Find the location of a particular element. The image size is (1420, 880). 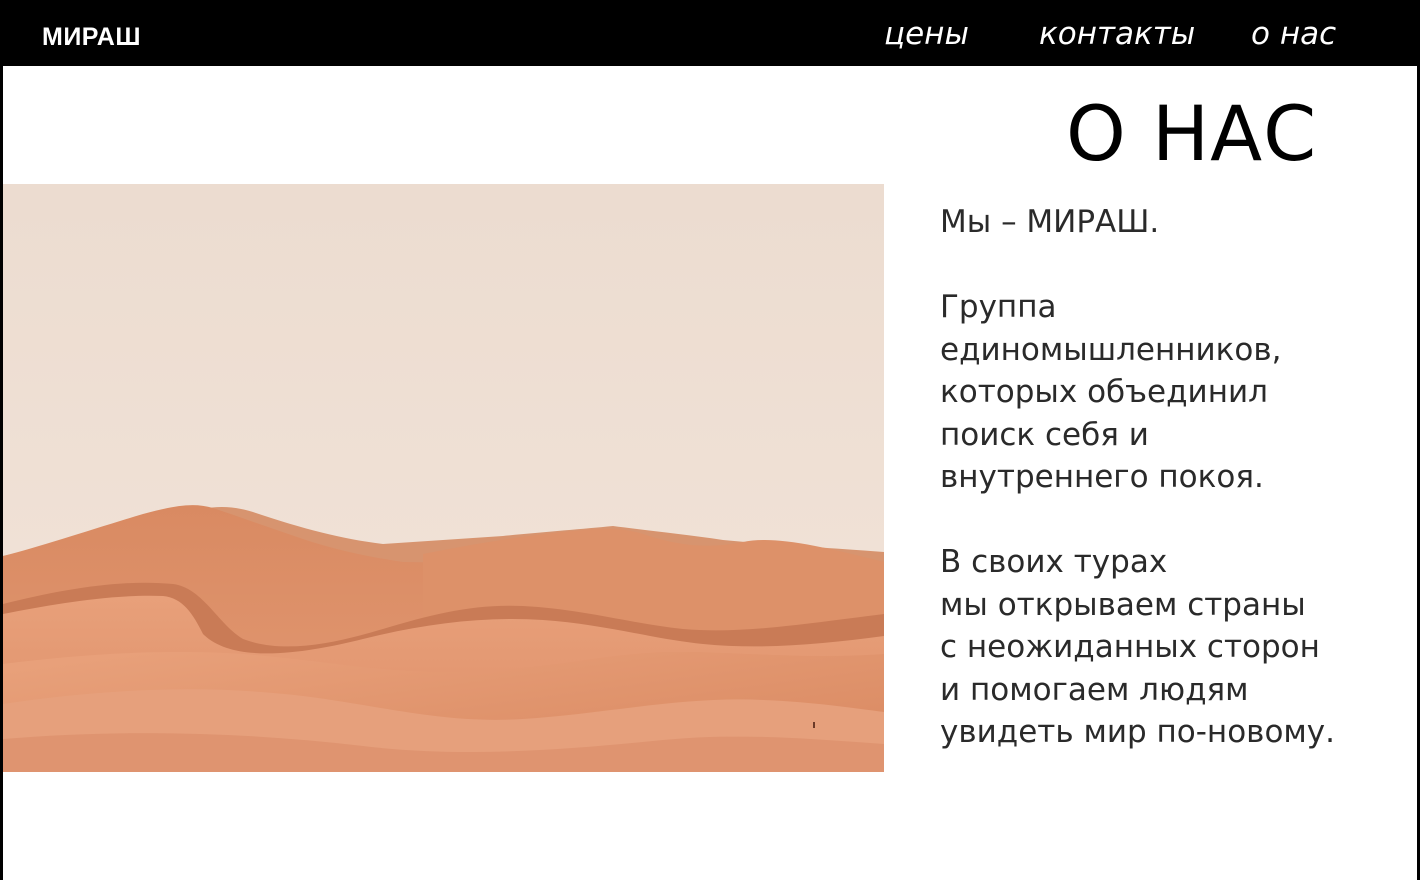

about-group-line: поиск себя и is located at coordinates (1044, 434).